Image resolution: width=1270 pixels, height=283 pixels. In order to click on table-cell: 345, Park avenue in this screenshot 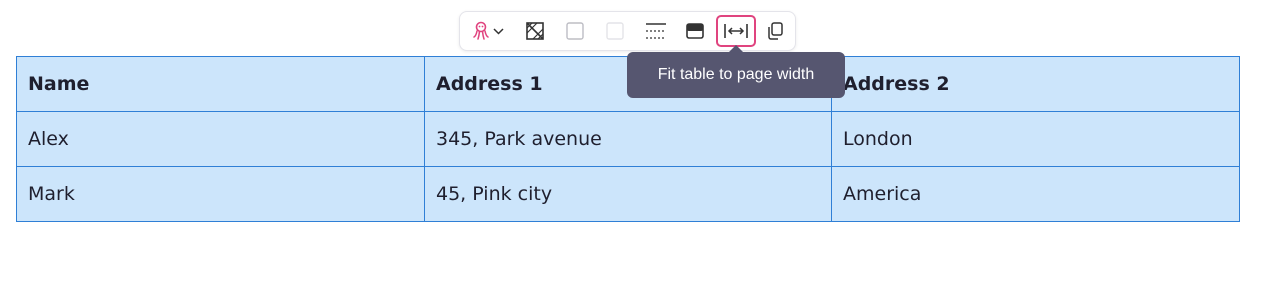, I will do `click(628, 139)`.